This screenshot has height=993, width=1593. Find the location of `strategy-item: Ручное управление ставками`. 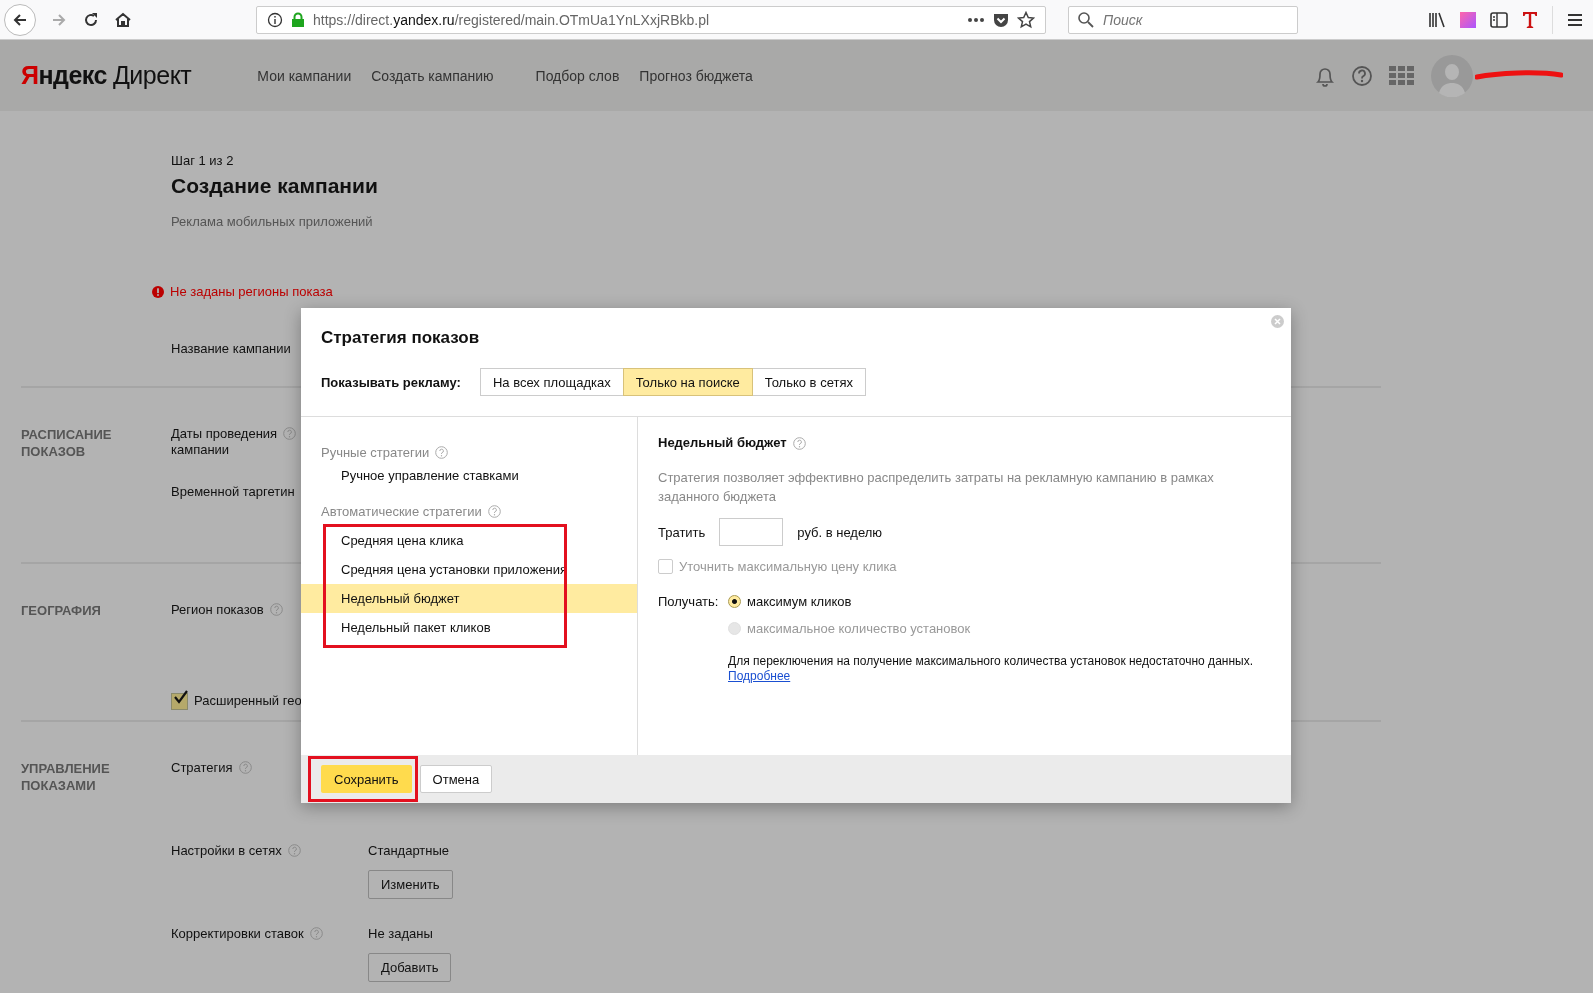

strategy-item: Ручное управление ставками is located at coordinates (469, 475).